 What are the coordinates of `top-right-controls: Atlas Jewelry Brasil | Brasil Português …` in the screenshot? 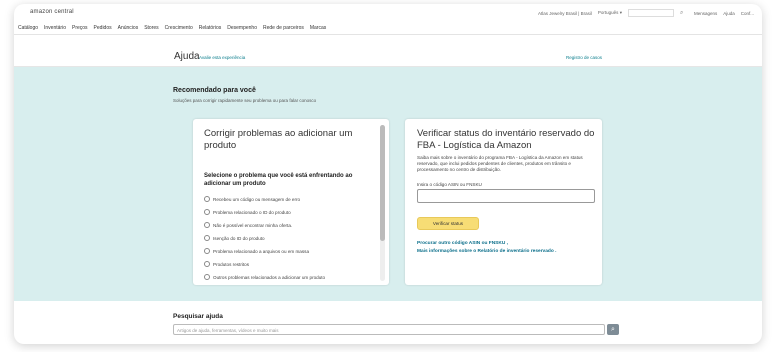 It's located at (646, 13).